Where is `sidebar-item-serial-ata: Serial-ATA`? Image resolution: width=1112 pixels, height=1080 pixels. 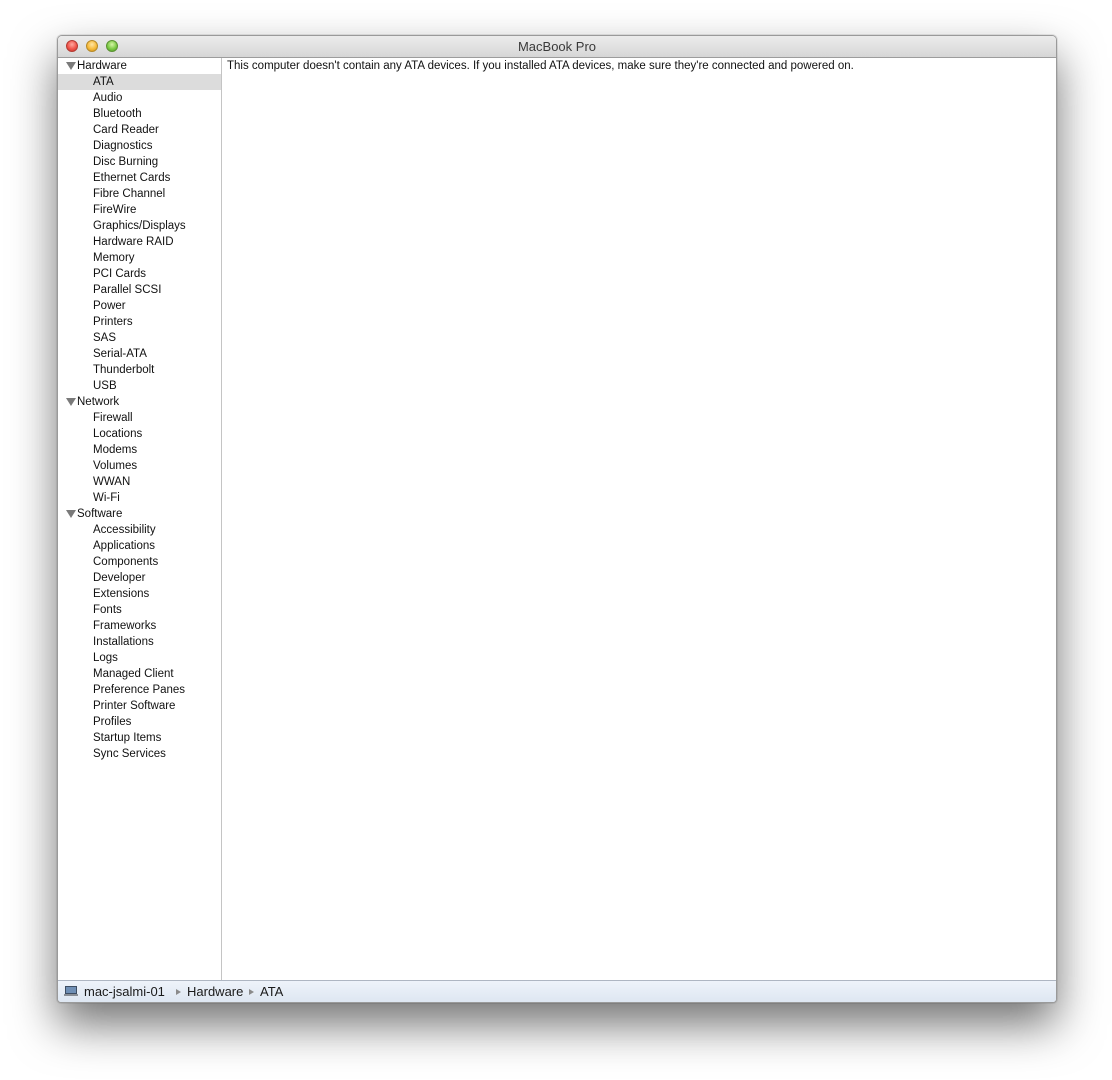 sidebar-item-serial-ata: Serial-ATA is located at coordinates (139, 354).